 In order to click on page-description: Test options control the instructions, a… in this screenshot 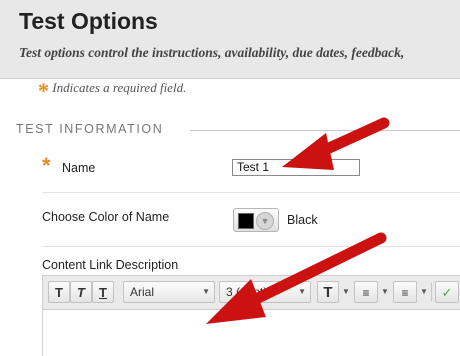, I will do `click(212, 52)`.